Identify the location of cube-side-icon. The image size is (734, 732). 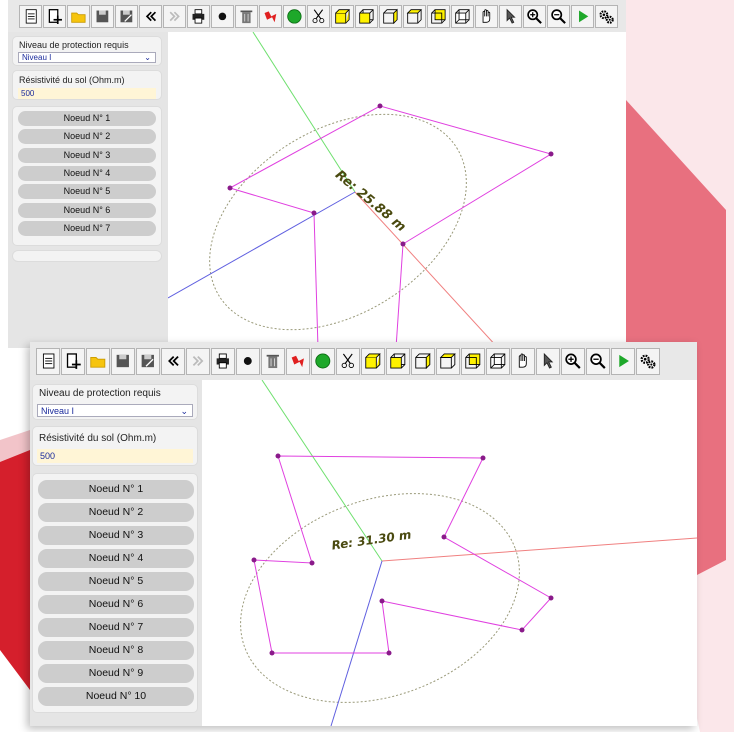
(390, 16).